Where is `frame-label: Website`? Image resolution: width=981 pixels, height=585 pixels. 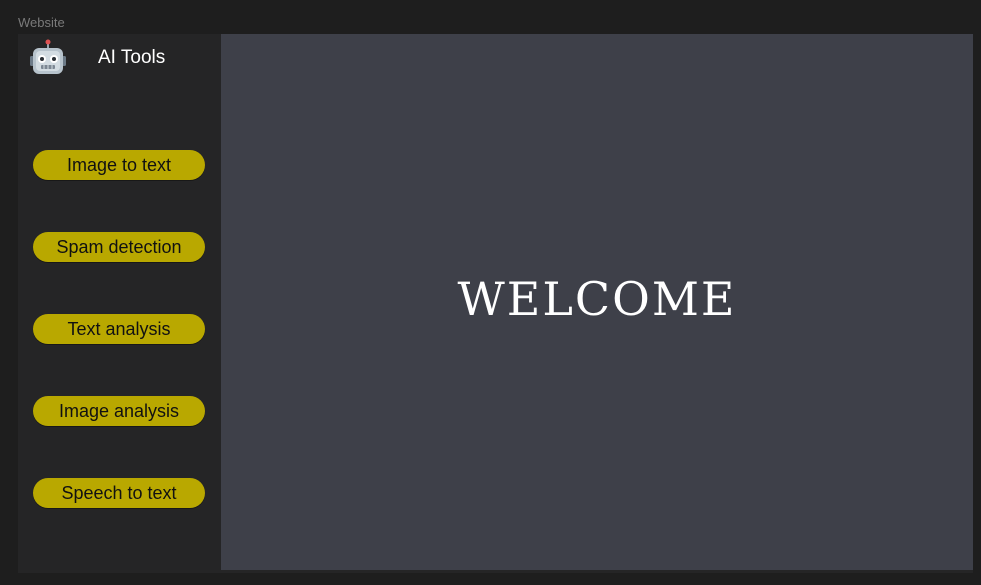 frame-label: Website is located at coordinates (41, 22).